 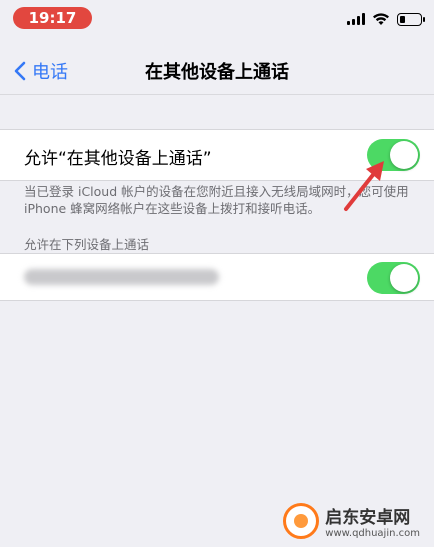 What do you see at coordinates (87, 244) in the screenshot?
I see `devices-section-header: 允许在下列设备上通话` at bounding box center [87, 244].